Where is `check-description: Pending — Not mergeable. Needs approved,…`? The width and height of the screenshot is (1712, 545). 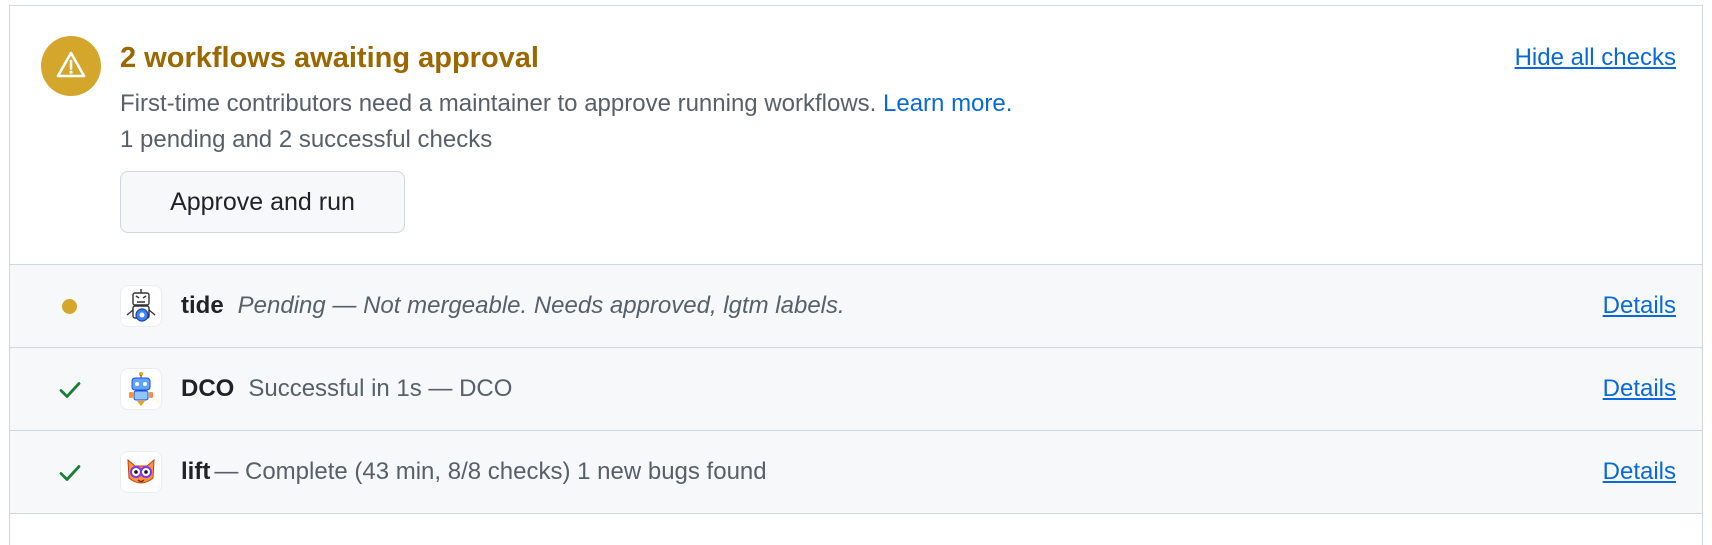 check-description: Pending — Not mergeable. Needs approved,… is located at coordinates (541, 305).